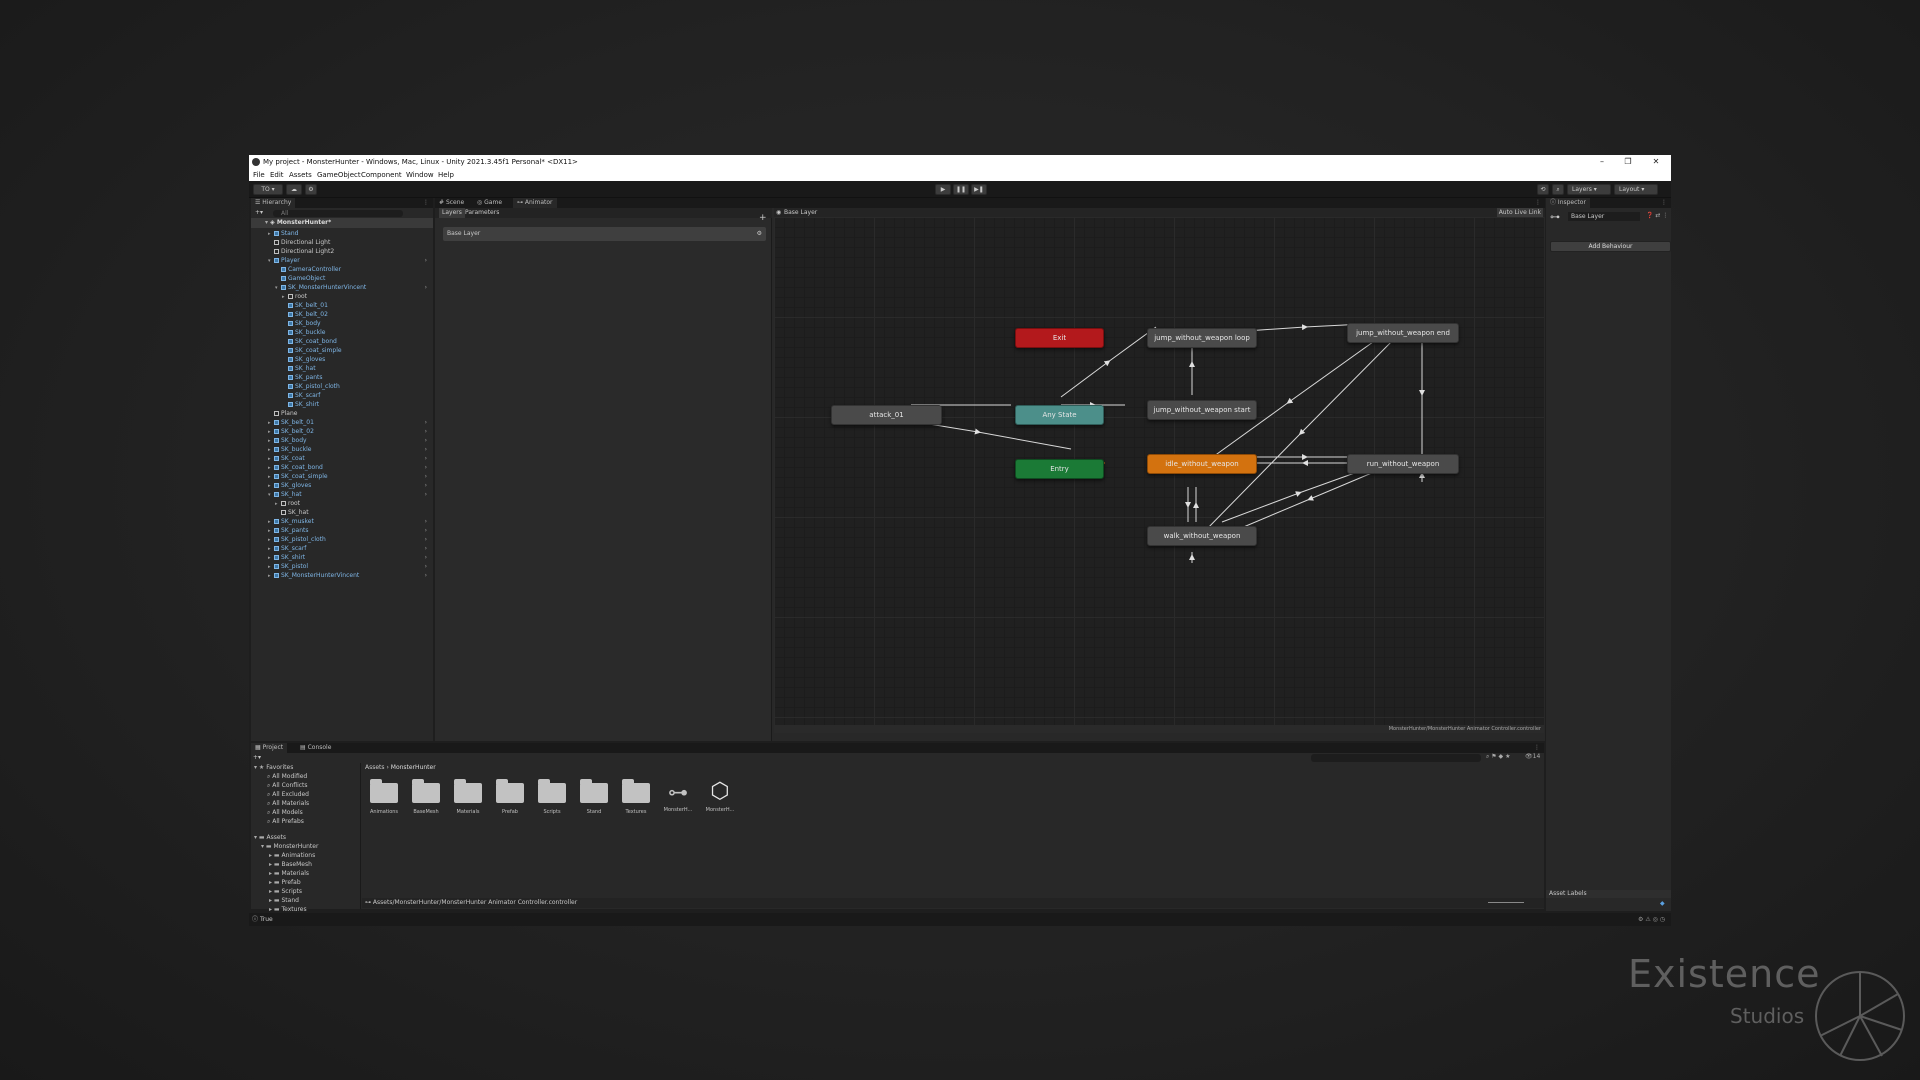 The width and height of the screenshot is (1920, 1080). What do you see at coordinates (886, 415) in the screenshot?
I see `state-attack: attack_01` at bounding box center [886, 415].